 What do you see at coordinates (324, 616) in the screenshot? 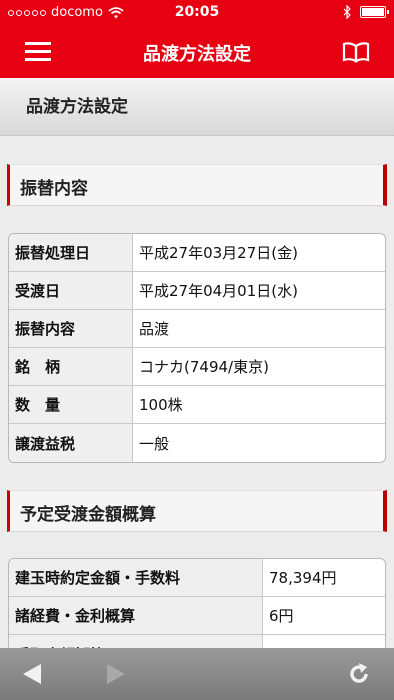
I see `row-value: 6円` at bounding box center [324, 616].